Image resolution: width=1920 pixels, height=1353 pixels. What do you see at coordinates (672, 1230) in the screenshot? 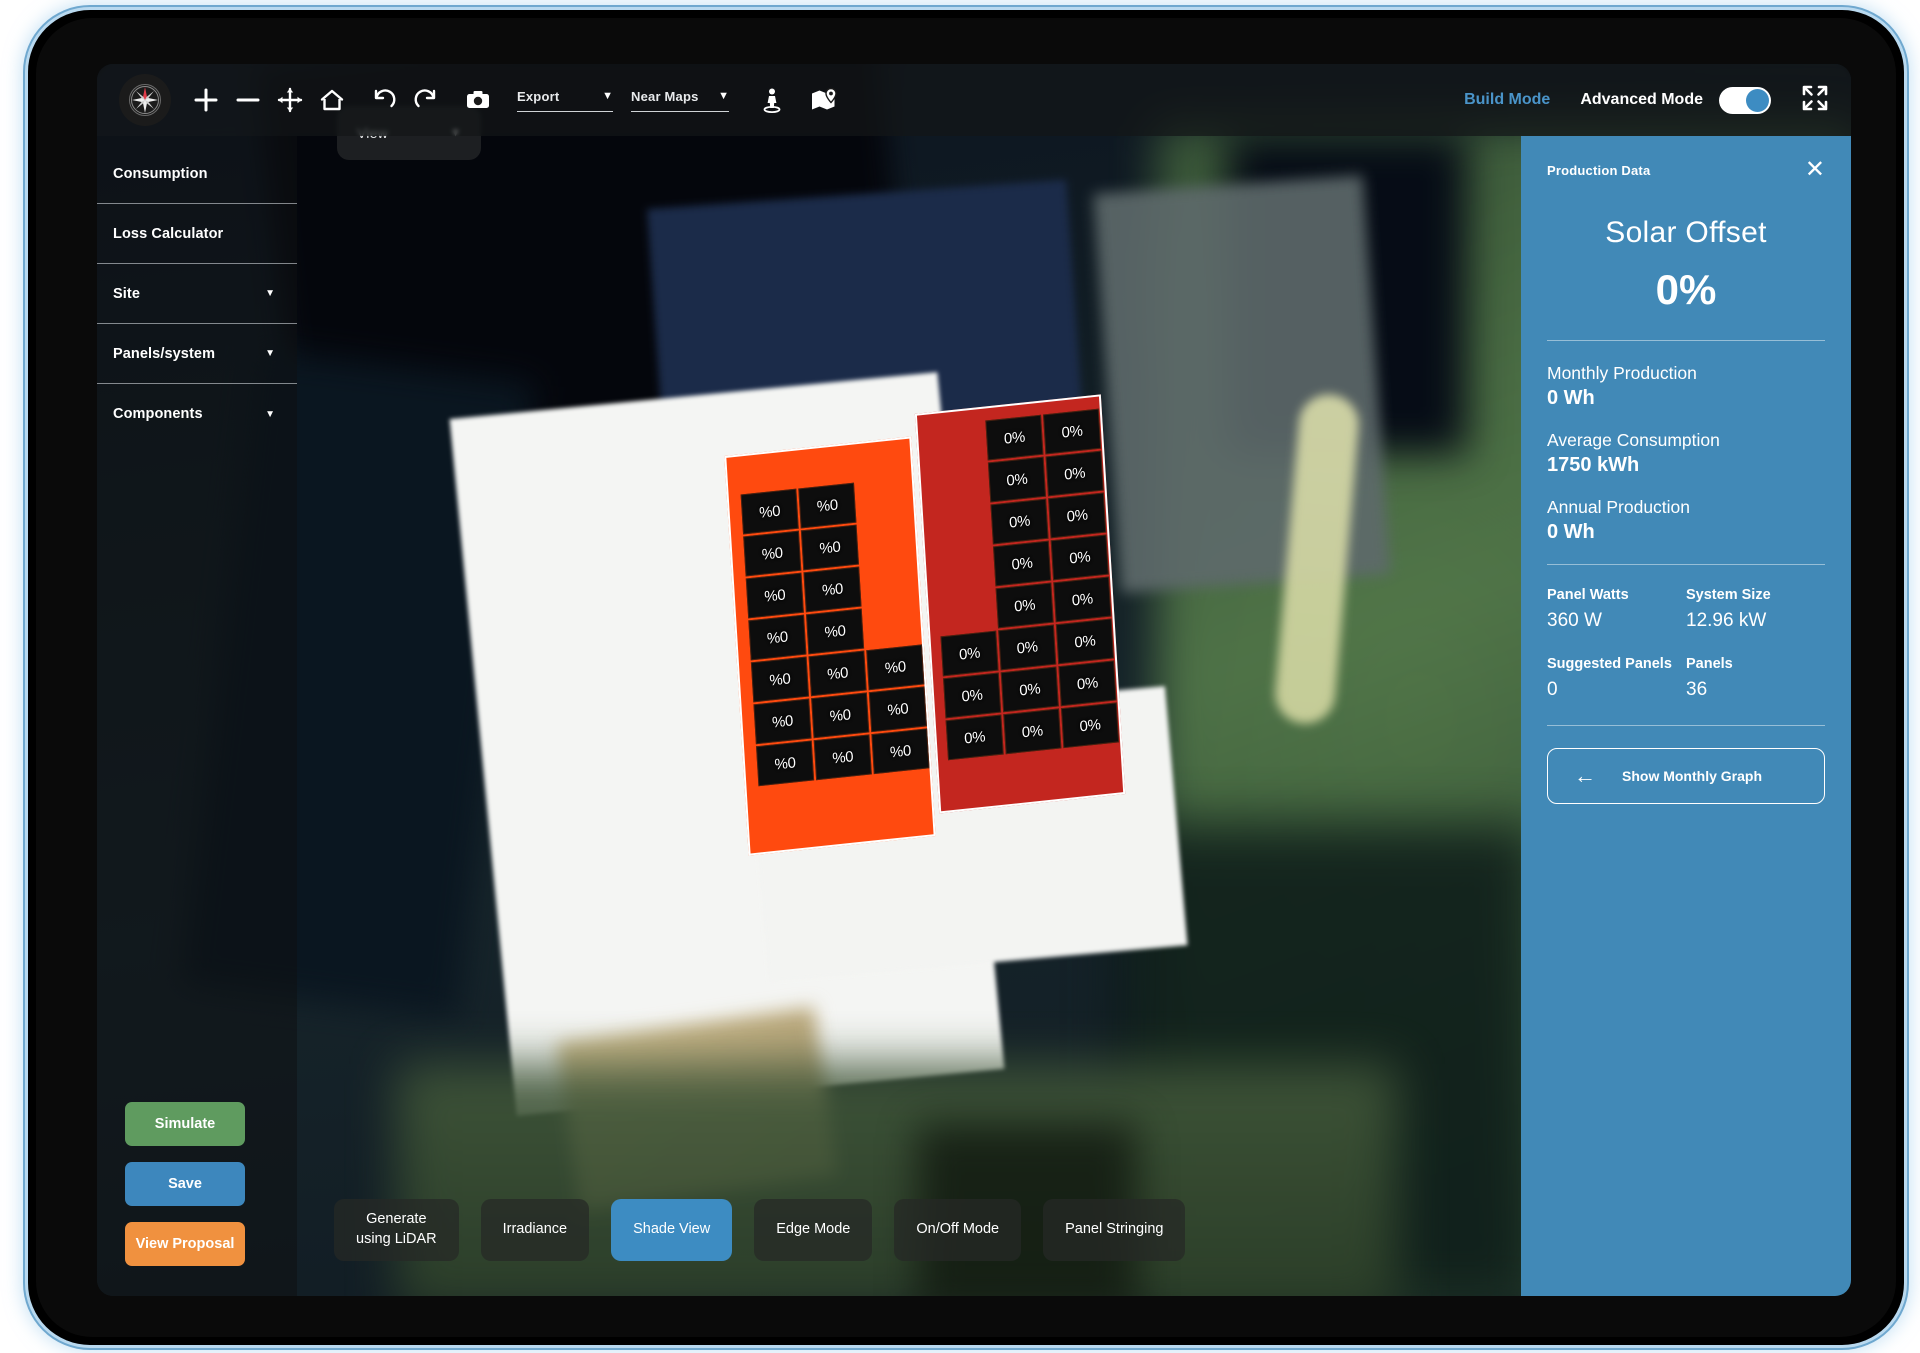
I see `mode-button-shade-view: Shade View` at bounding box center [672, 1230].